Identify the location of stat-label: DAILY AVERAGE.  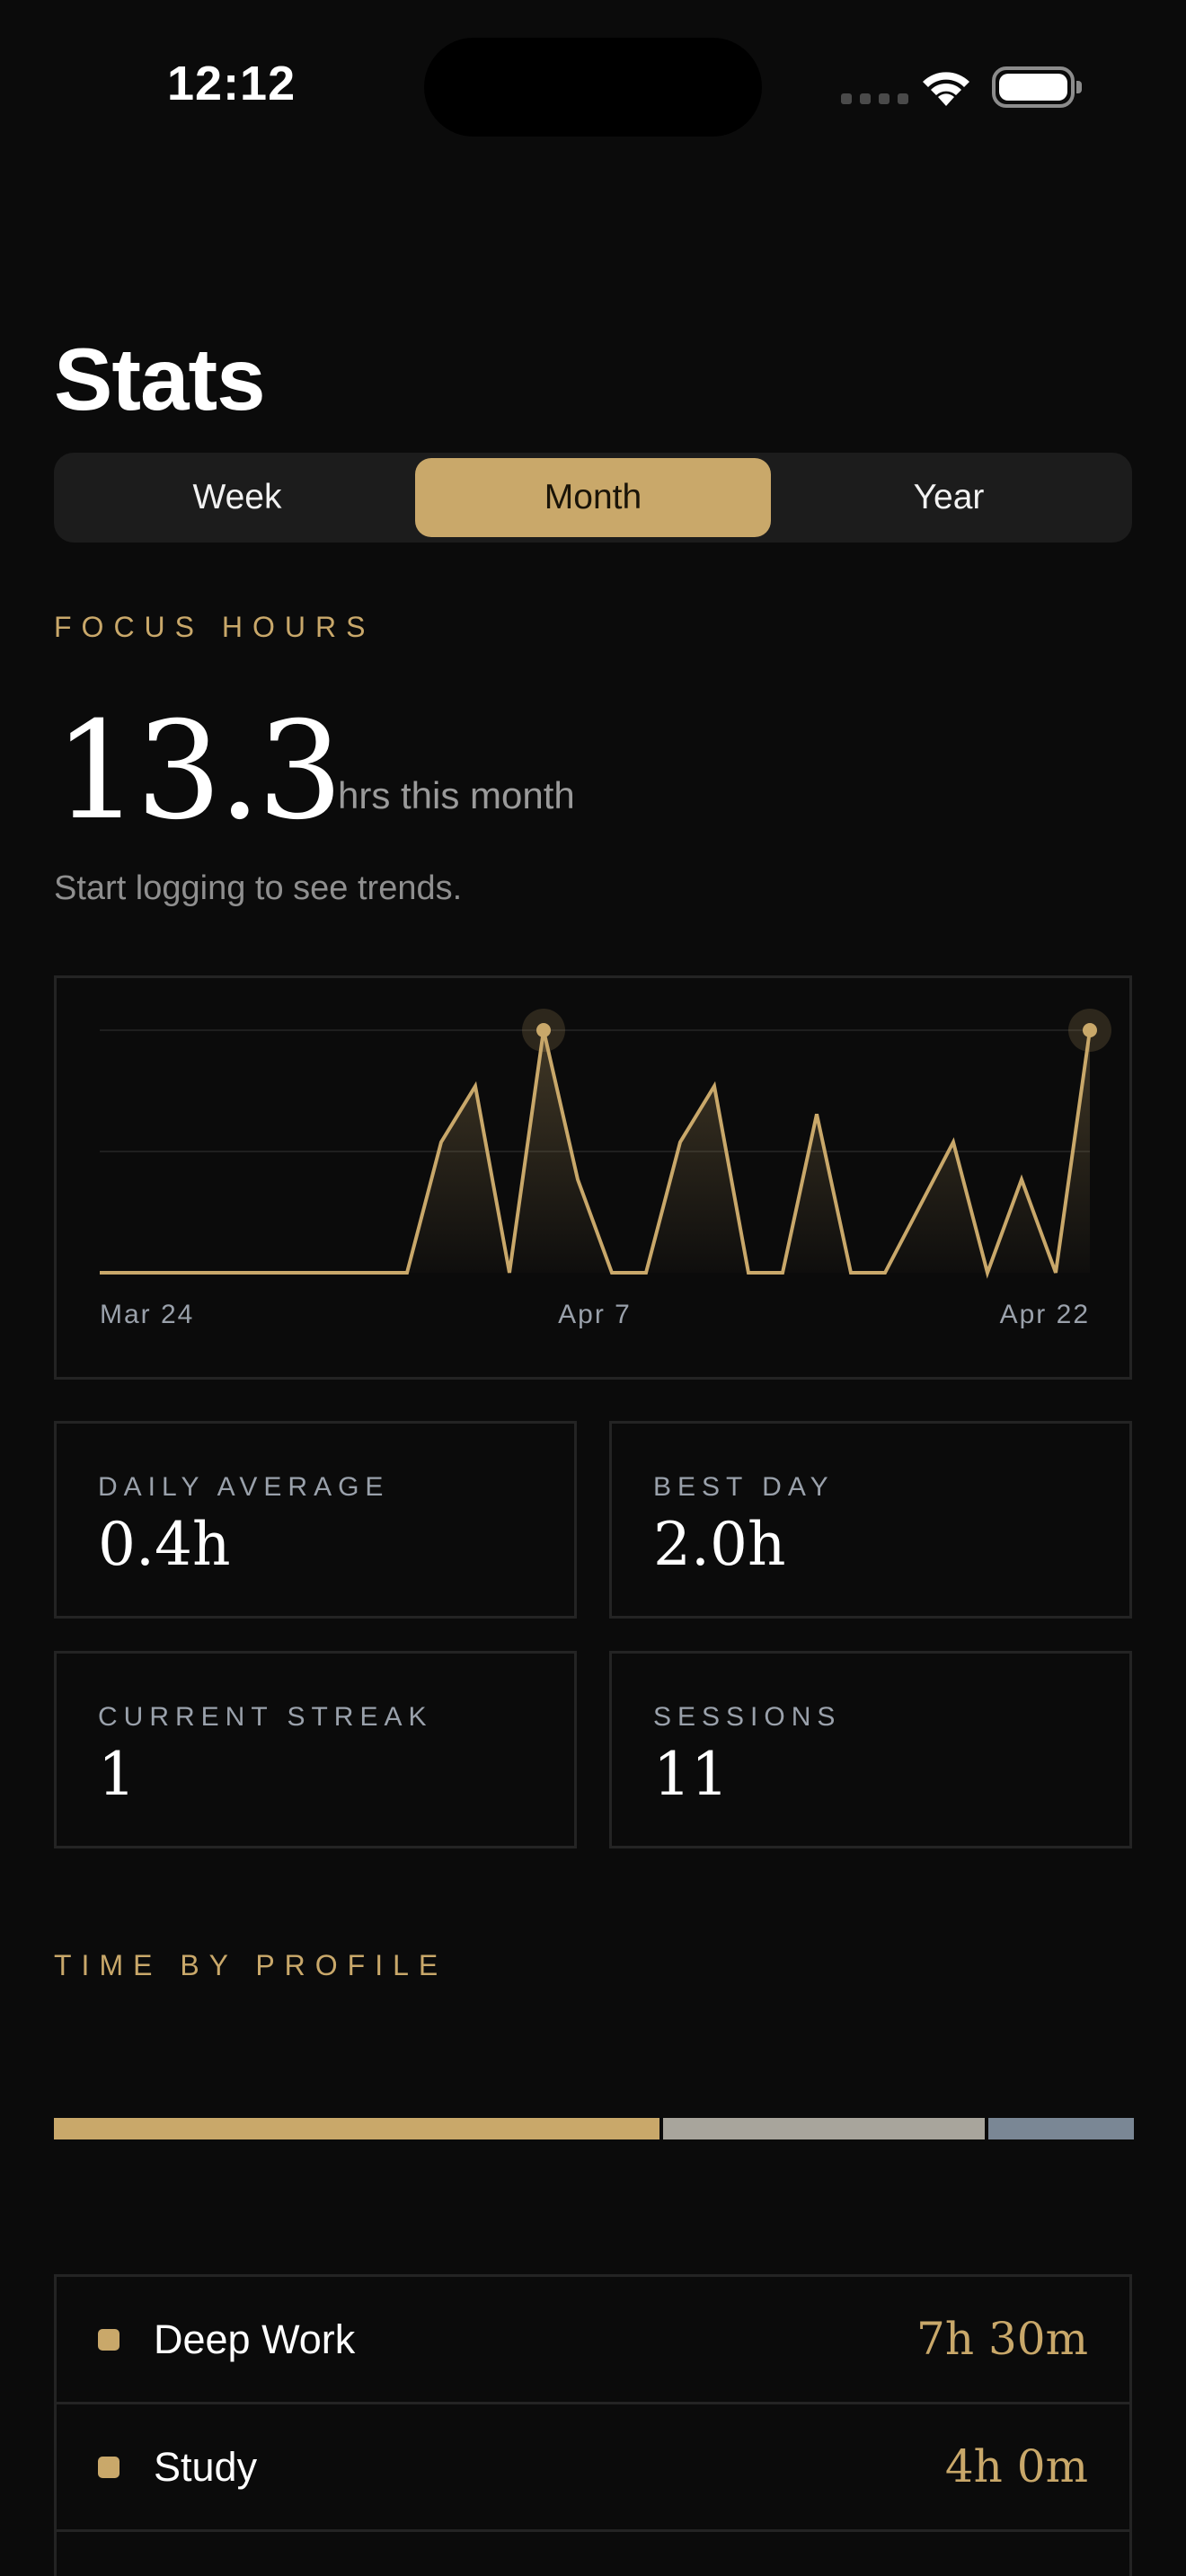
(244, 1487).